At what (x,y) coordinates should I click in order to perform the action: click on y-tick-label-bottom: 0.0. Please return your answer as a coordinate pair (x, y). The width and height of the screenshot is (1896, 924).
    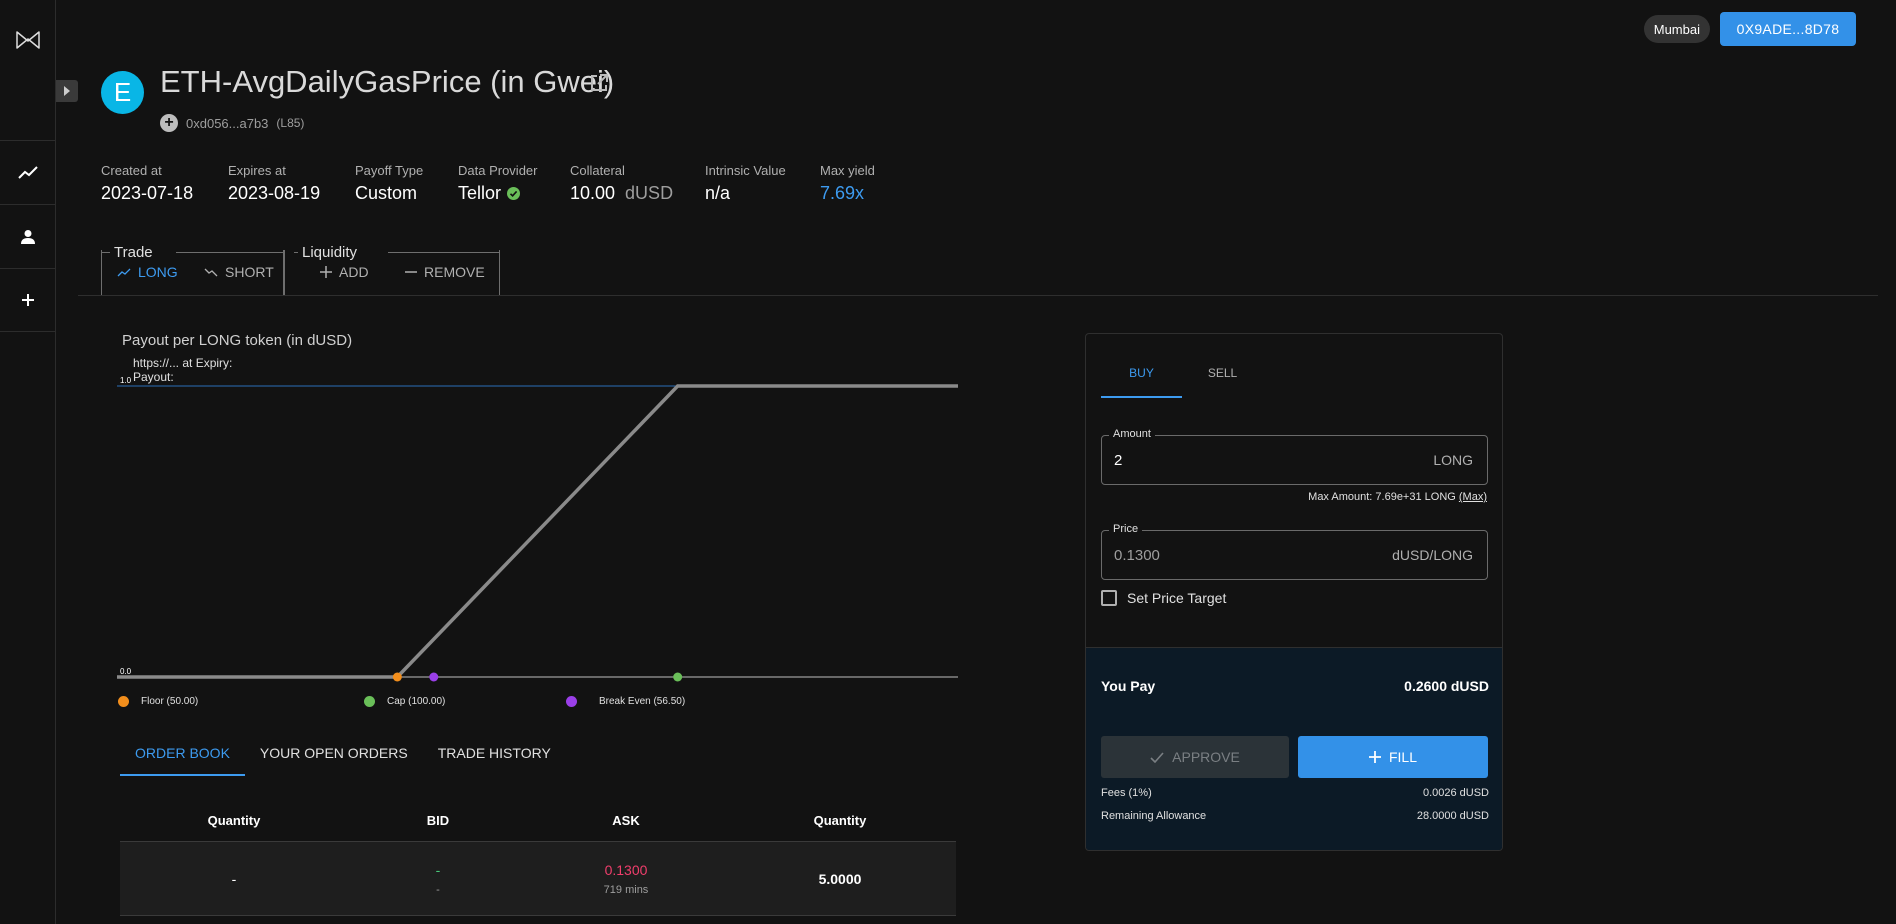
    Looking at the image, I should click on (126, 671).